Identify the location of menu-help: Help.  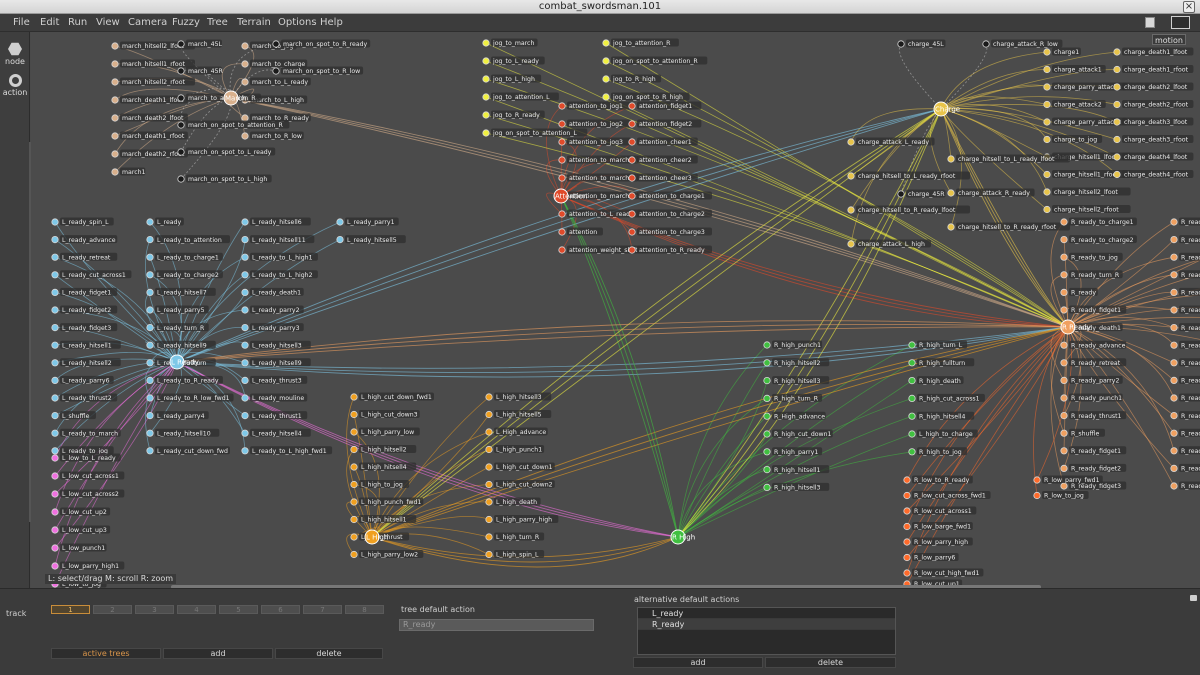
(331, 23).